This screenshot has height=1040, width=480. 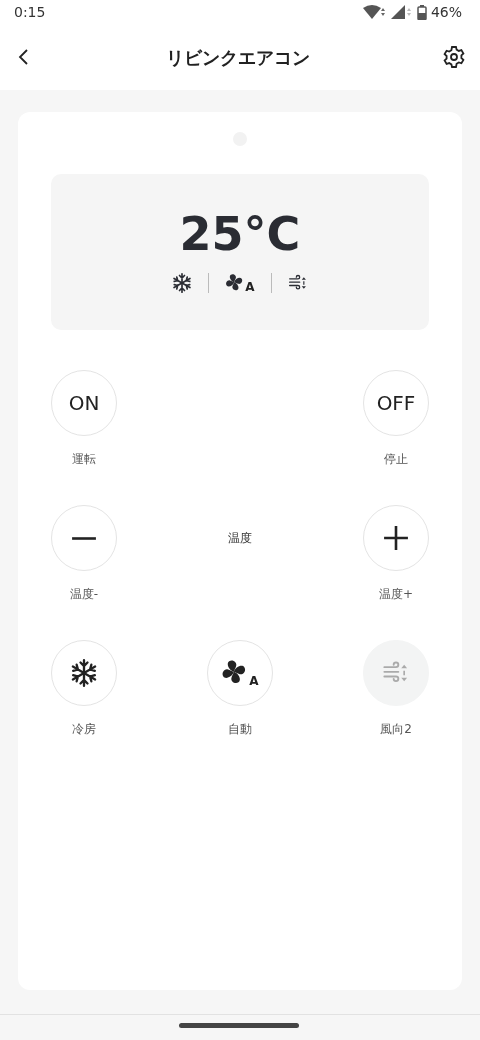 I want to click on temperature-caption: 温度, so click(x=240, y=538).